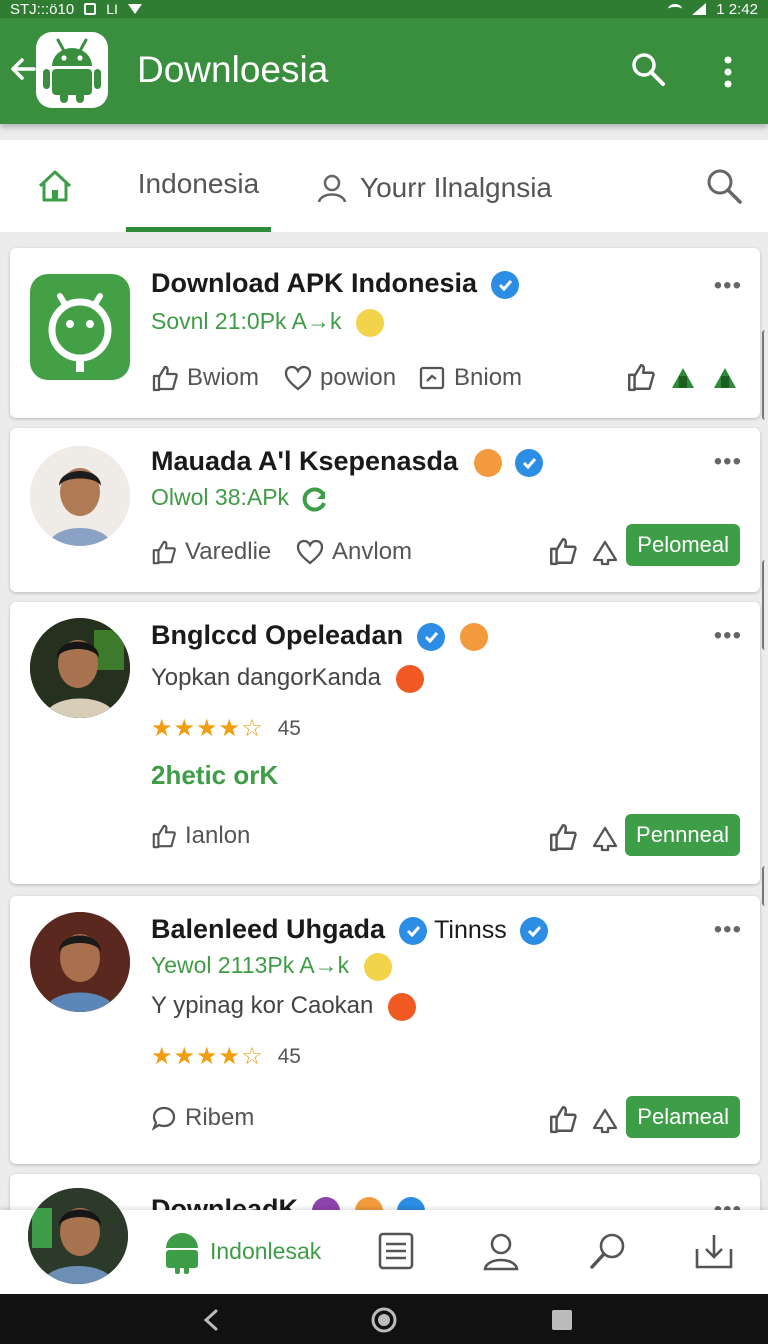 This screenshot has width=768, height=1344. I want to click on like-action-label: Ianlon, so click(218, 835).